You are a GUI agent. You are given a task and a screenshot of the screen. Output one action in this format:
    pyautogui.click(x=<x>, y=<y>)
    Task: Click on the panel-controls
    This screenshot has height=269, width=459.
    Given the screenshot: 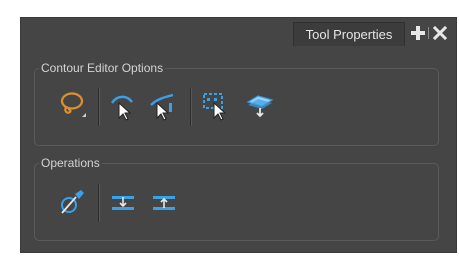 What is the action you would take?
    pyautogui.click(x=432, y=33)
    